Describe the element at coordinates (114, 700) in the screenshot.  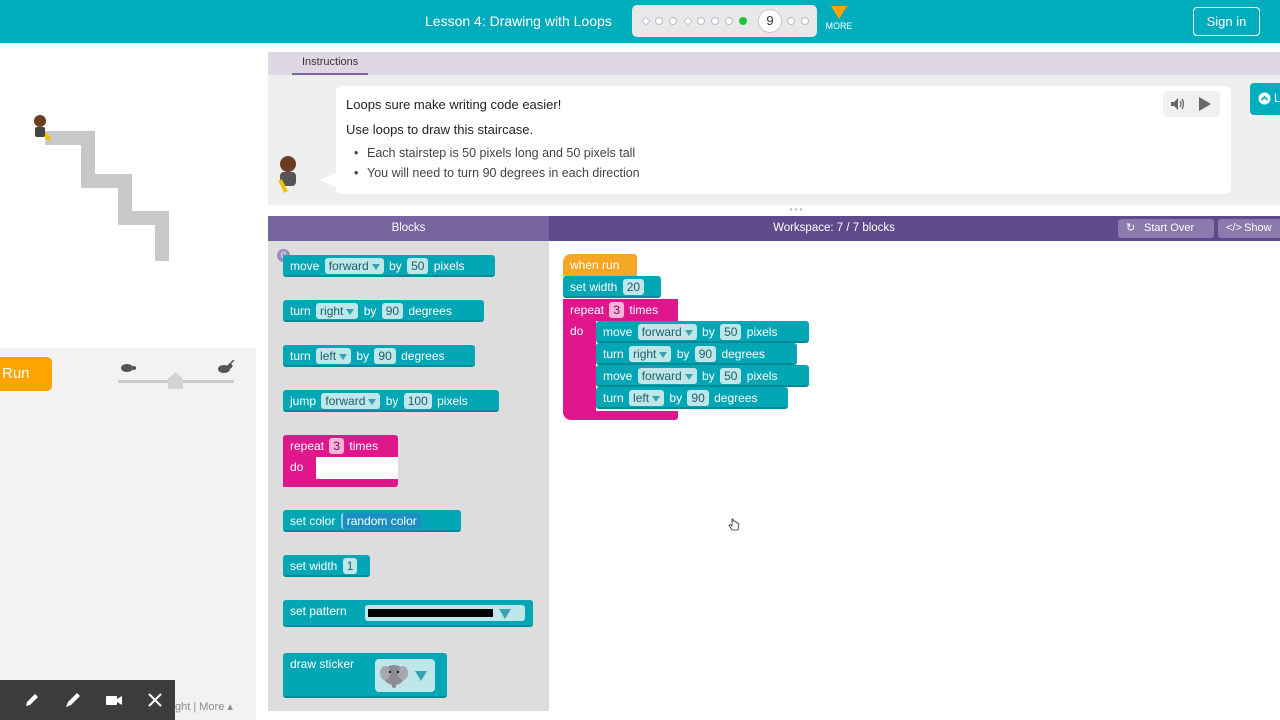
I see `video-camera-icon` at that location.